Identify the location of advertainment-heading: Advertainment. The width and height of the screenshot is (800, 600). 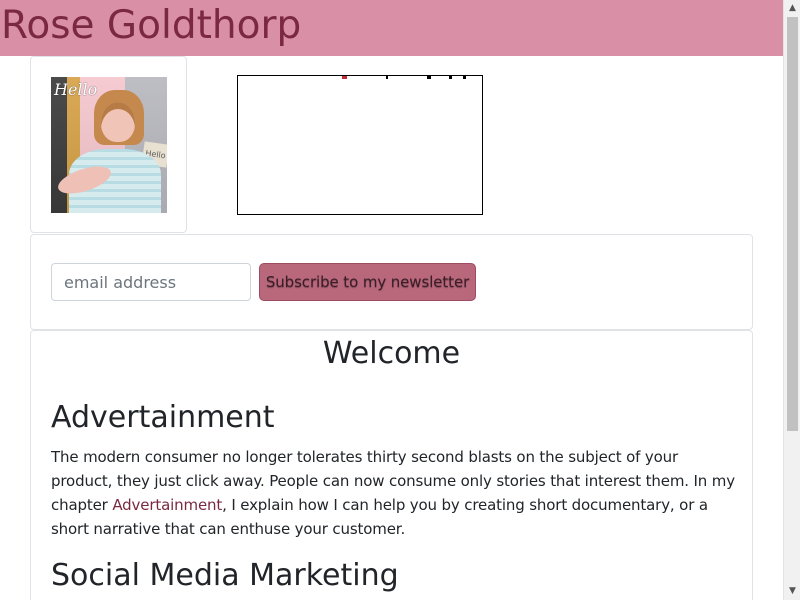
(163, 417).